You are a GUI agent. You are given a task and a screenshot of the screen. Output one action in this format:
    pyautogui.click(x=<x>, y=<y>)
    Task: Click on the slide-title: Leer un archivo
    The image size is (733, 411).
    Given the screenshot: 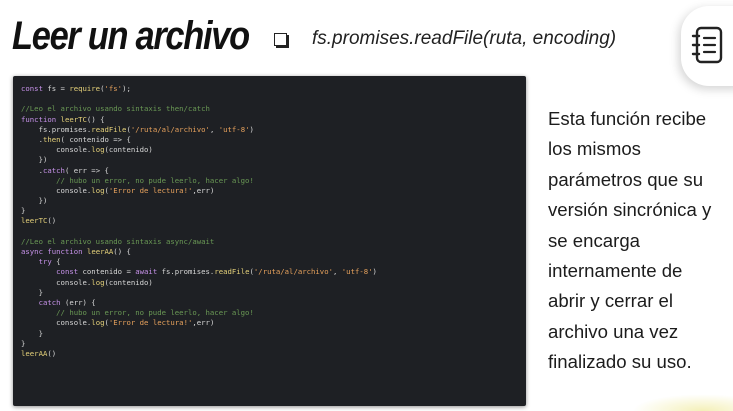 What is the action you would take?
    pyautogui.click(x=131, y=36)
    